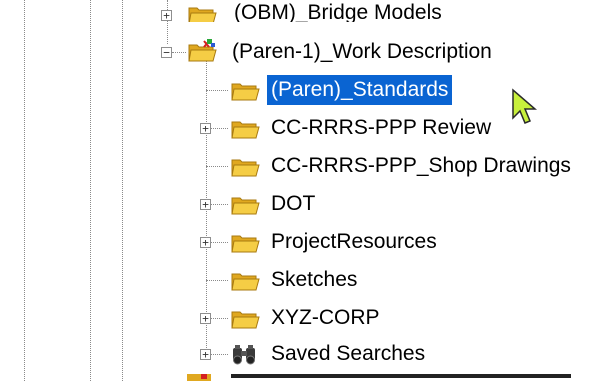  Describe the element at coordinates (293, 203) in the screenshot. I see `tree-item-label: DOT` at that location.